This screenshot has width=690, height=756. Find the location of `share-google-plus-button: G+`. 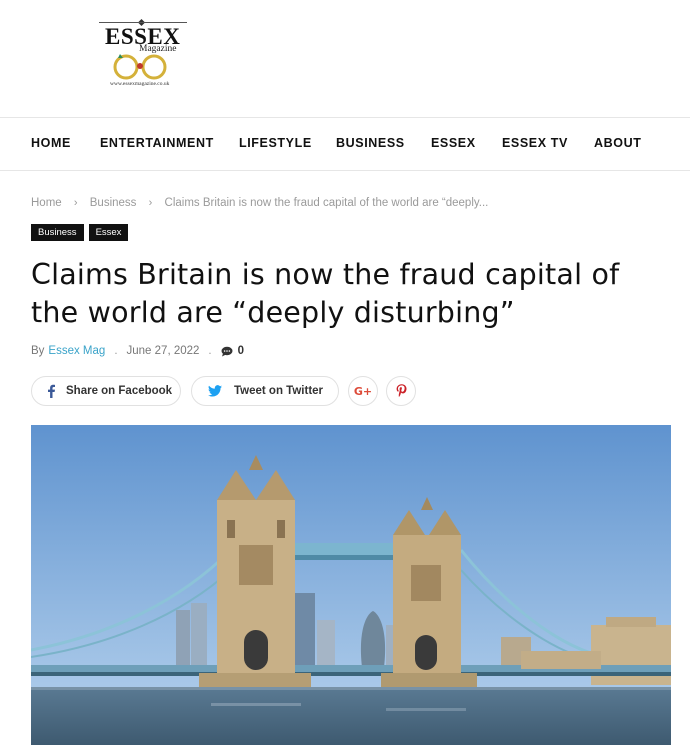

share-google-plus-button: G+ is located at coordinates (363, 391).